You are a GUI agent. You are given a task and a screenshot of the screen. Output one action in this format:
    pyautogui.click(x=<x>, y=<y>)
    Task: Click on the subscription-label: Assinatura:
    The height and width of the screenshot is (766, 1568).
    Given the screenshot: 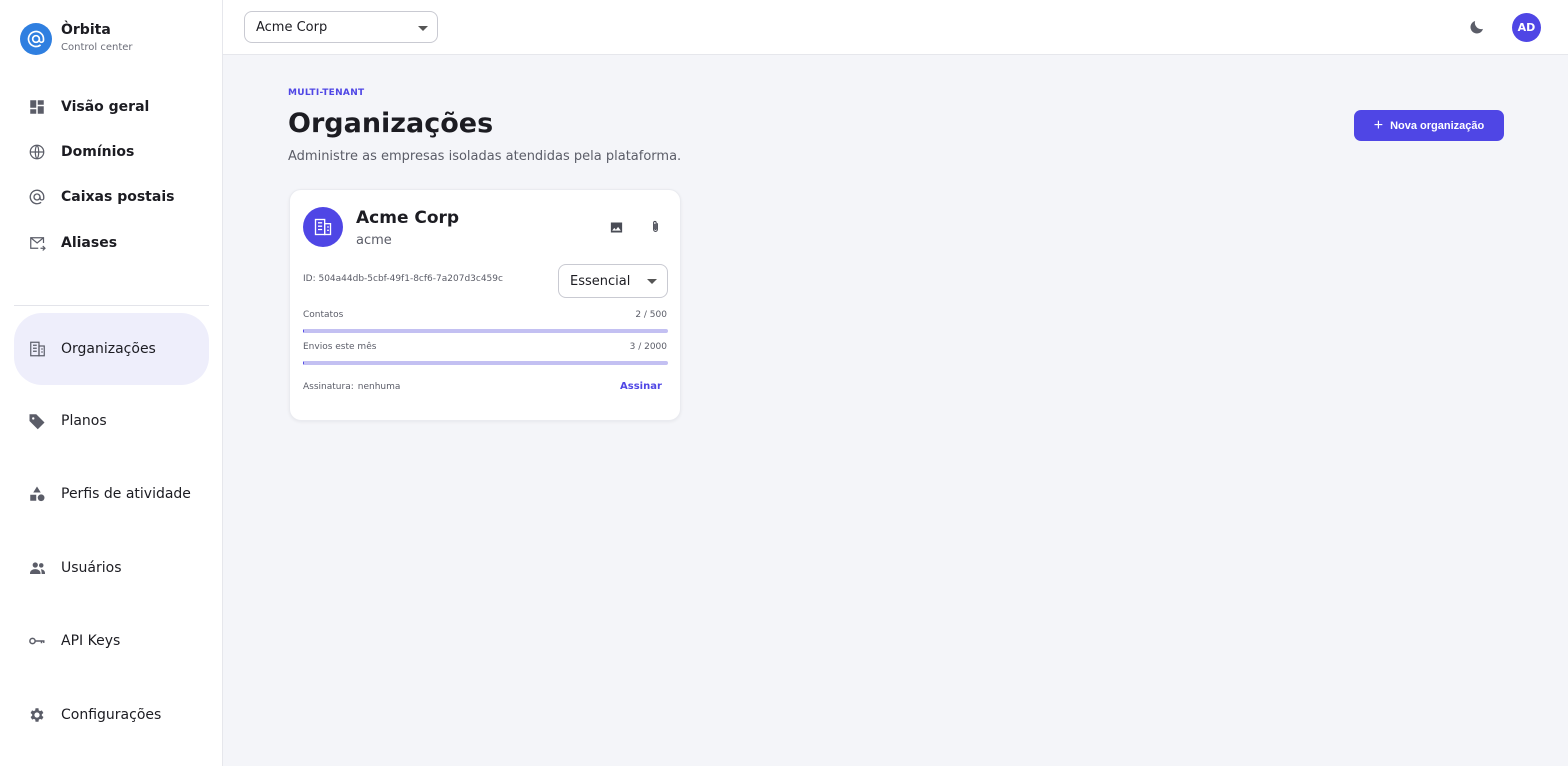 What is the action you would take?
    pyautogui.click(x=328, y=387)
    